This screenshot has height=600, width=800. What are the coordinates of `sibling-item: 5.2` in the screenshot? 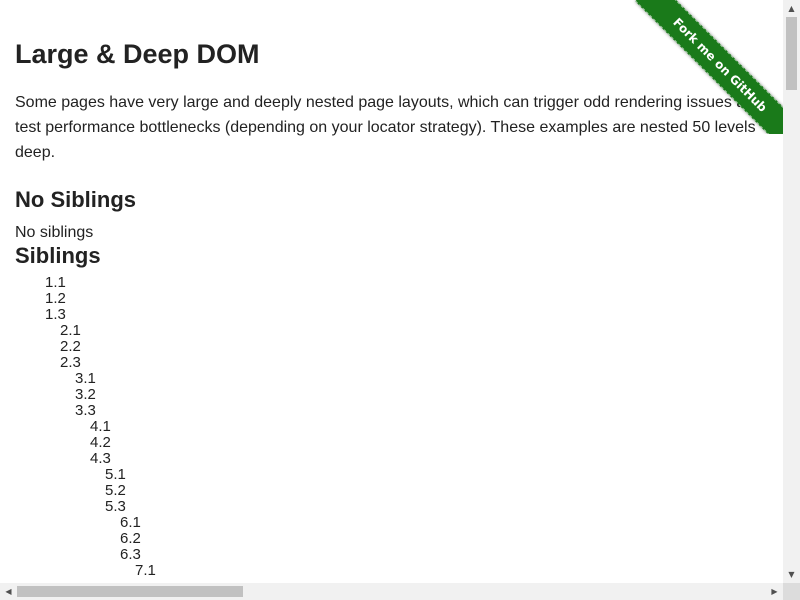 It's located at (115, 490).